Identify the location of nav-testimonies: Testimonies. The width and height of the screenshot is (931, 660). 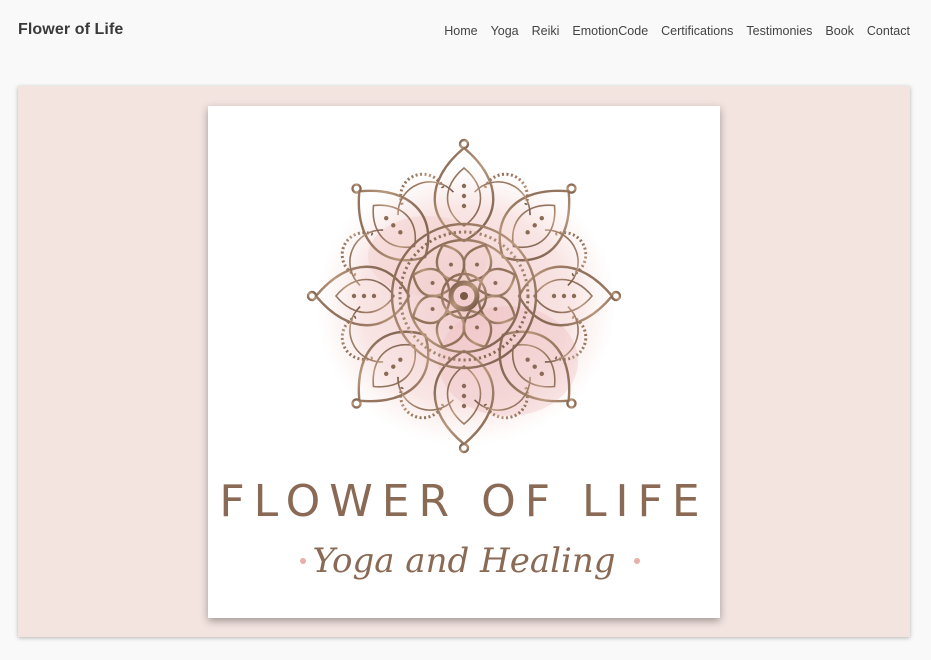
(779, 31).